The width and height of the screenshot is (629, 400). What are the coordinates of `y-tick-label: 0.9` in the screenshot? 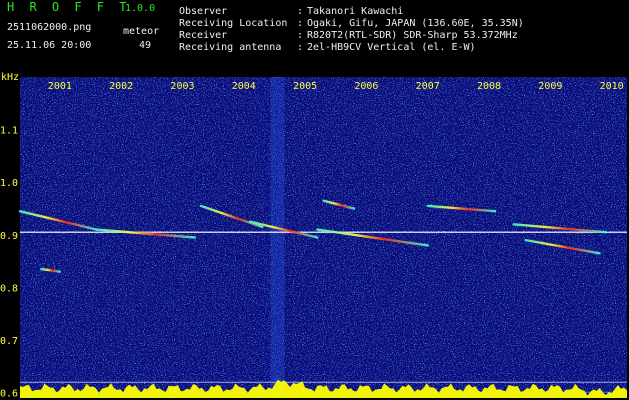 It's located at (9, 236).